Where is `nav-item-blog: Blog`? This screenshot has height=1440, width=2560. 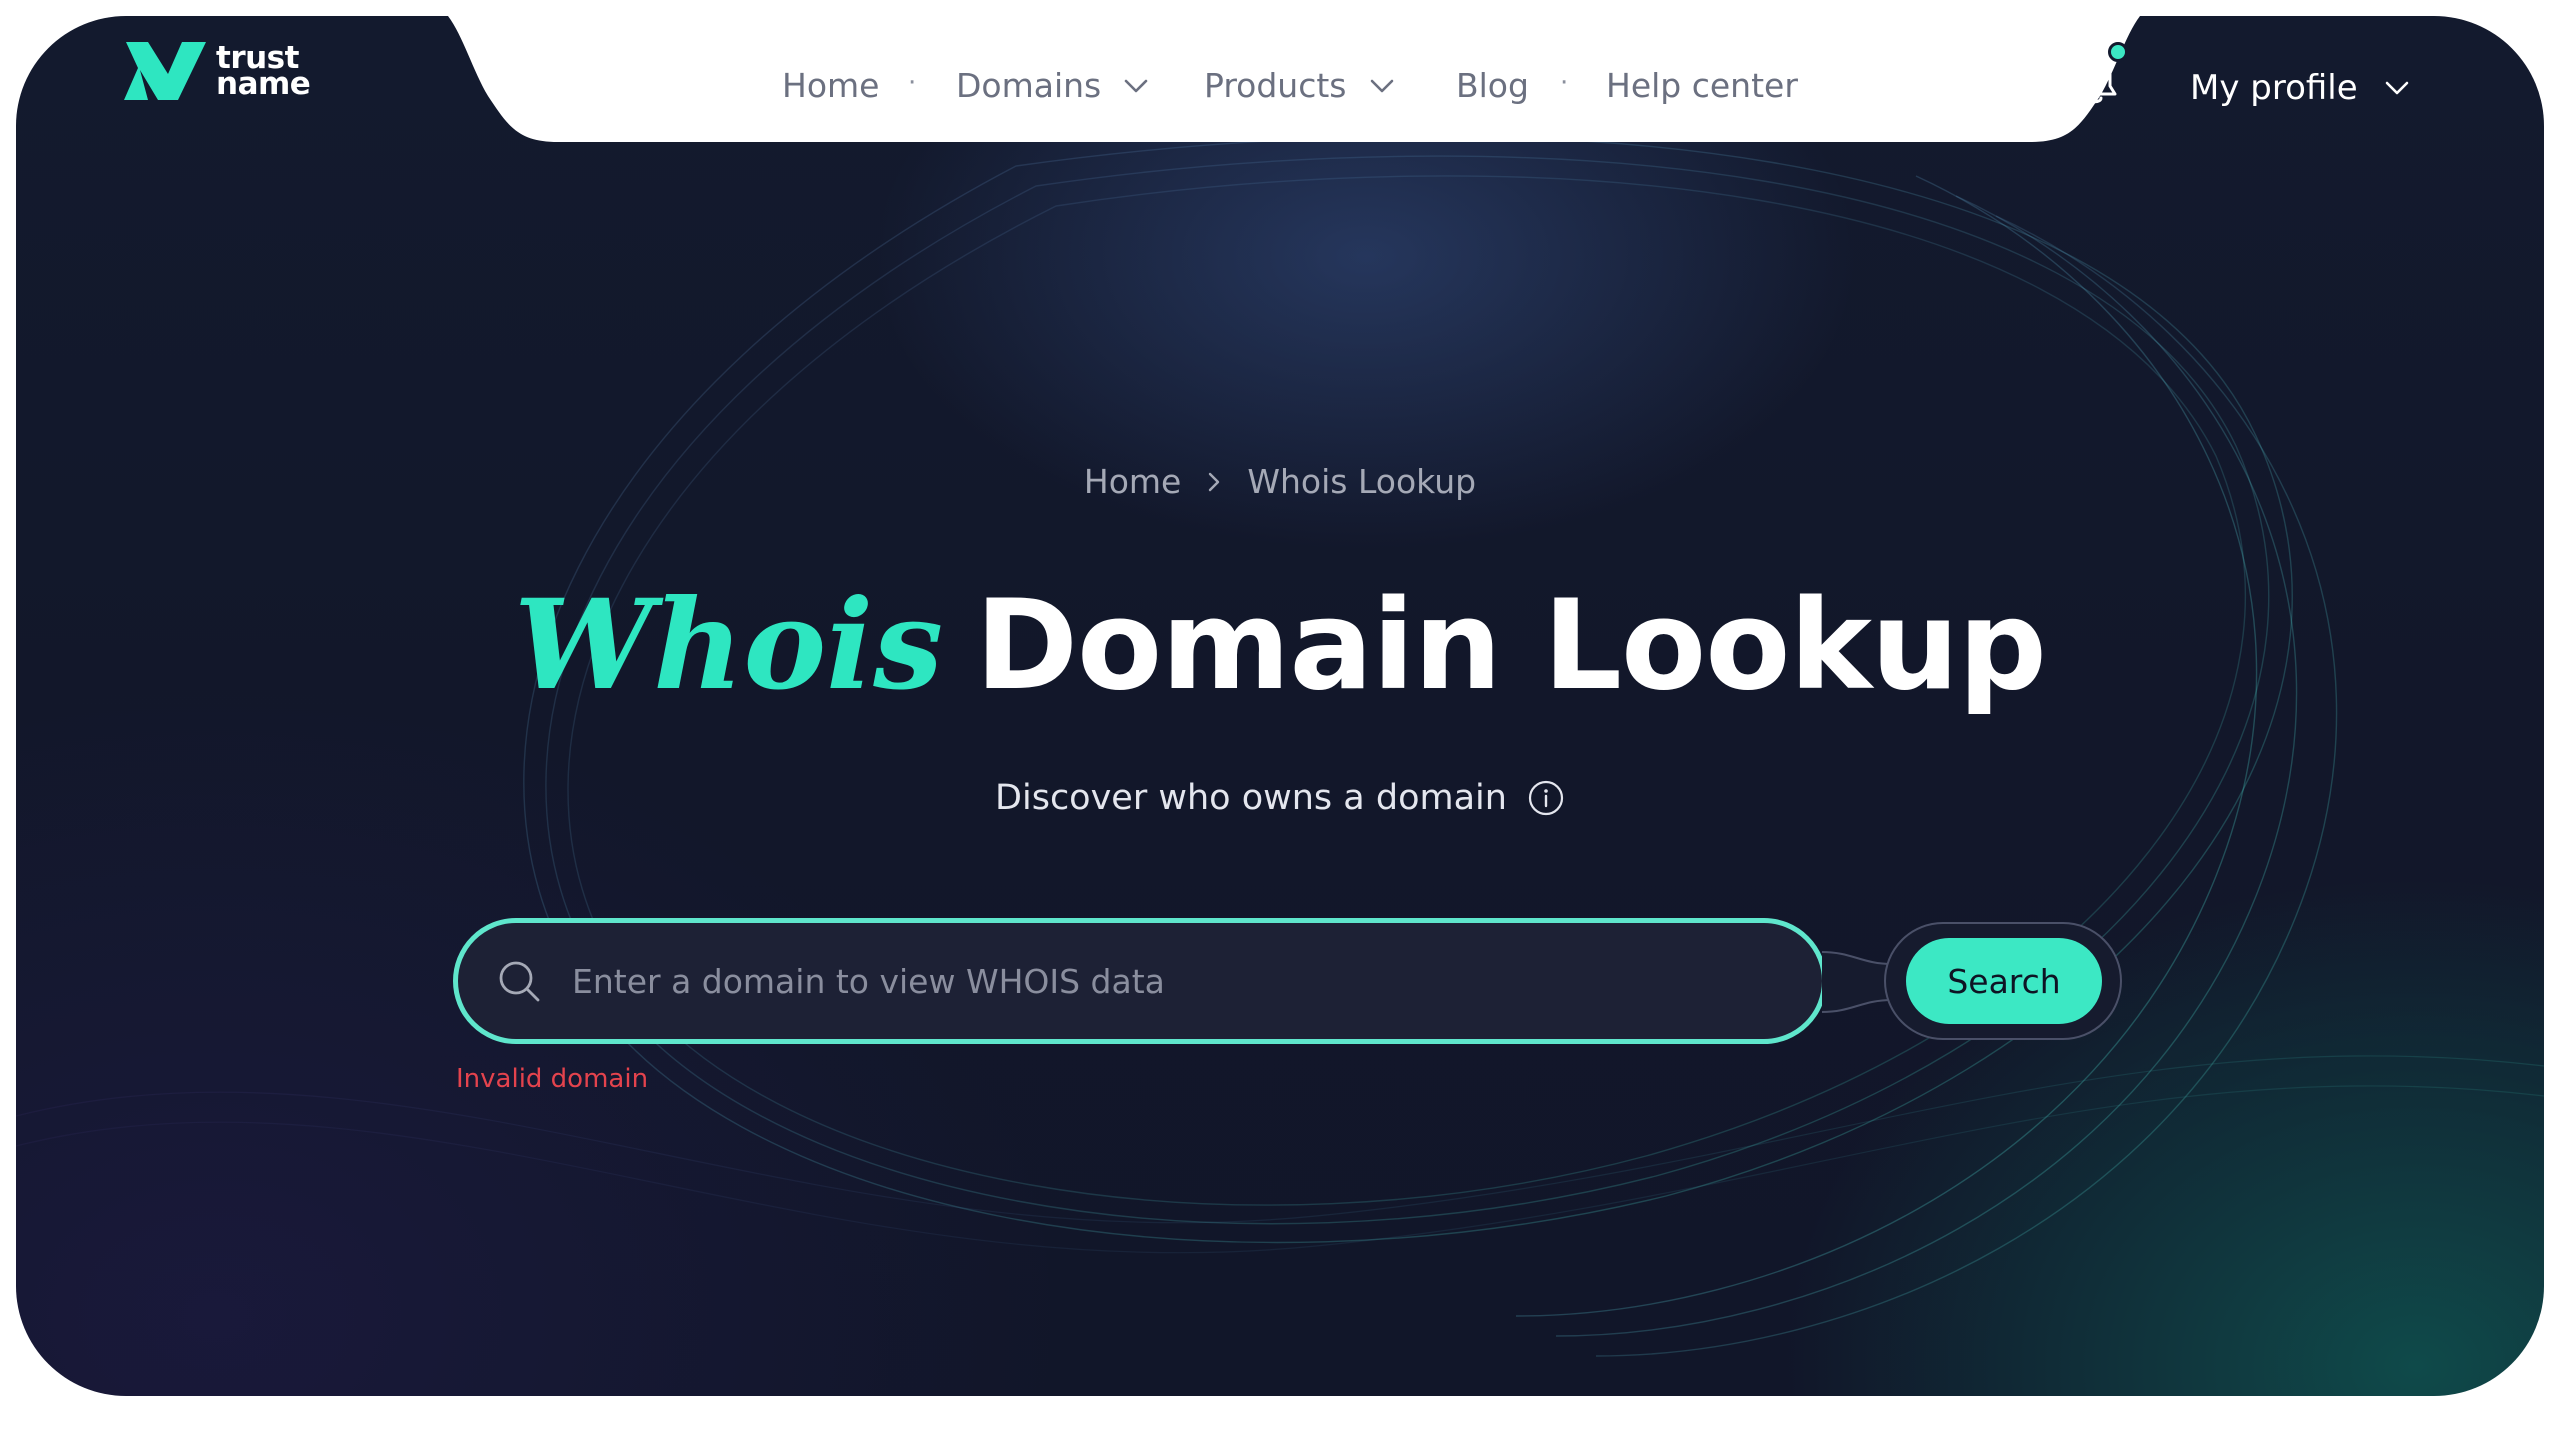 nav-item-blog: Blog is located at coordinates (1492, 85).